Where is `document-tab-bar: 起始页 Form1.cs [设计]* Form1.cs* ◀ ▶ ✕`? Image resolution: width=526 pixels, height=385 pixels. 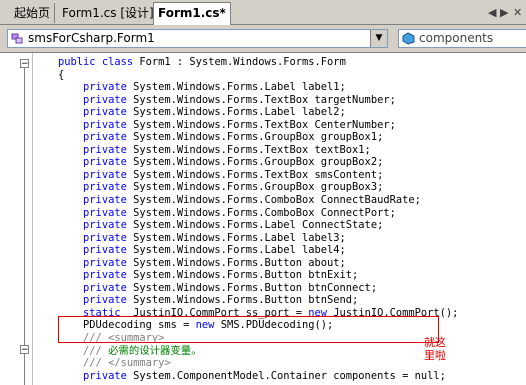 document-tab-bar: 起始页 Form1.cs [设计]* Form1.cs* ◀ ▶ ✕ is located at coordinates (263, 12).